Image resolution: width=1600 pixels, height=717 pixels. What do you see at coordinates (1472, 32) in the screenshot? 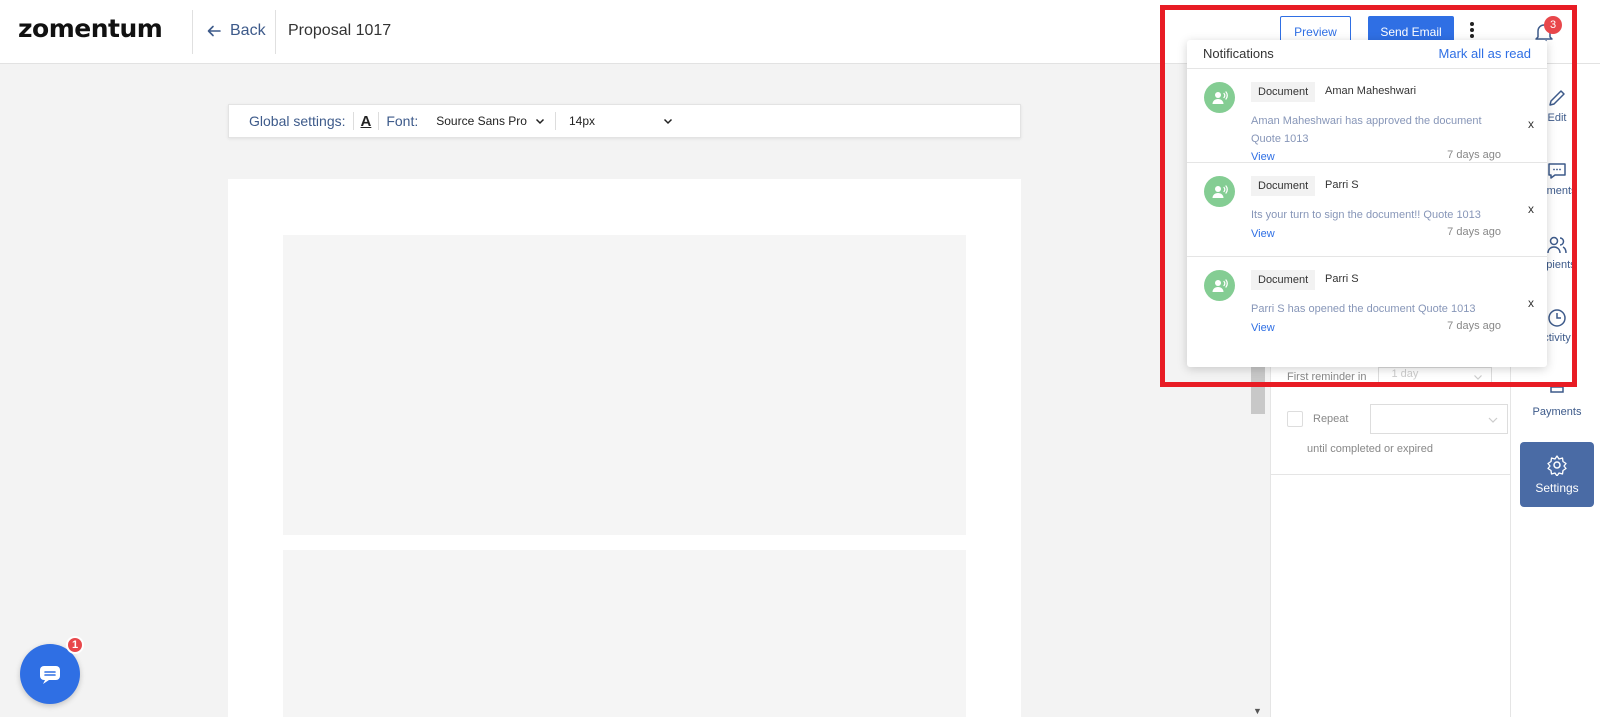
I see `more-options-icon` at bounding box center [1472, 32].